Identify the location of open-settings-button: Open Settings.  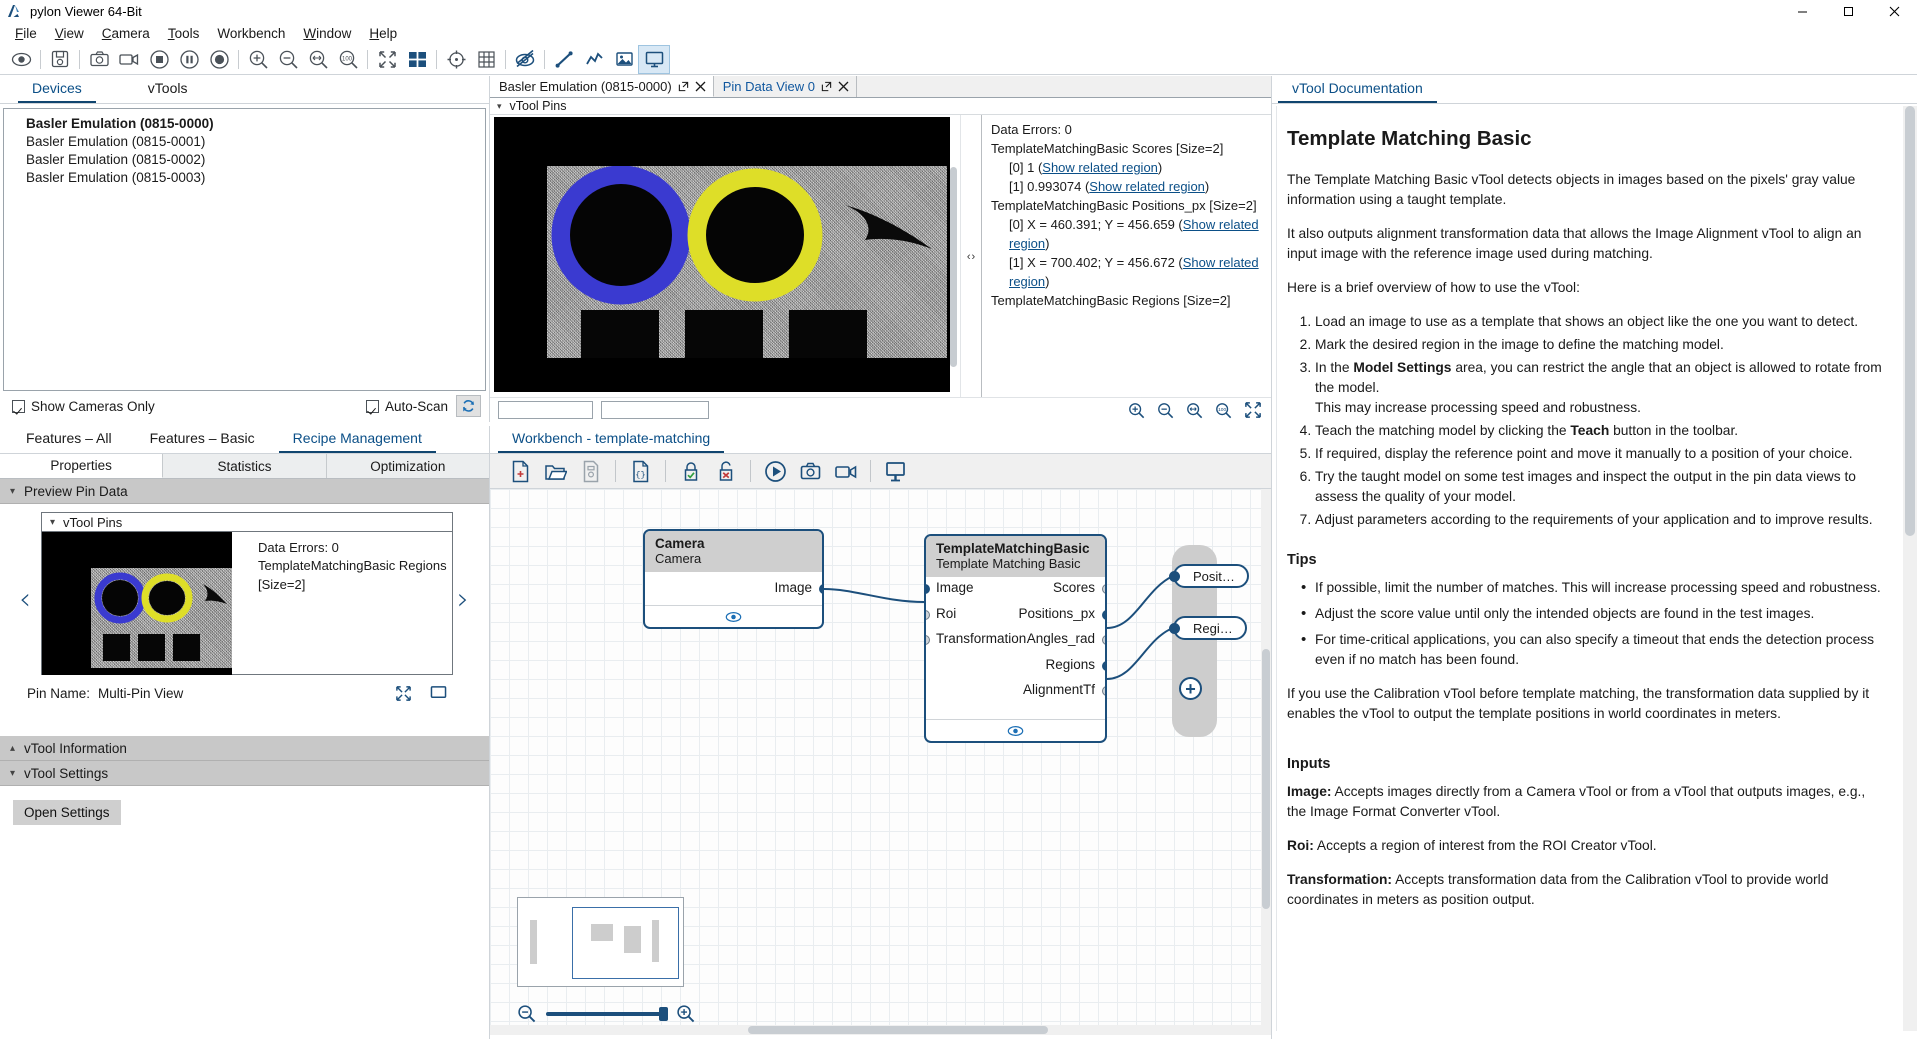
(67, 812).